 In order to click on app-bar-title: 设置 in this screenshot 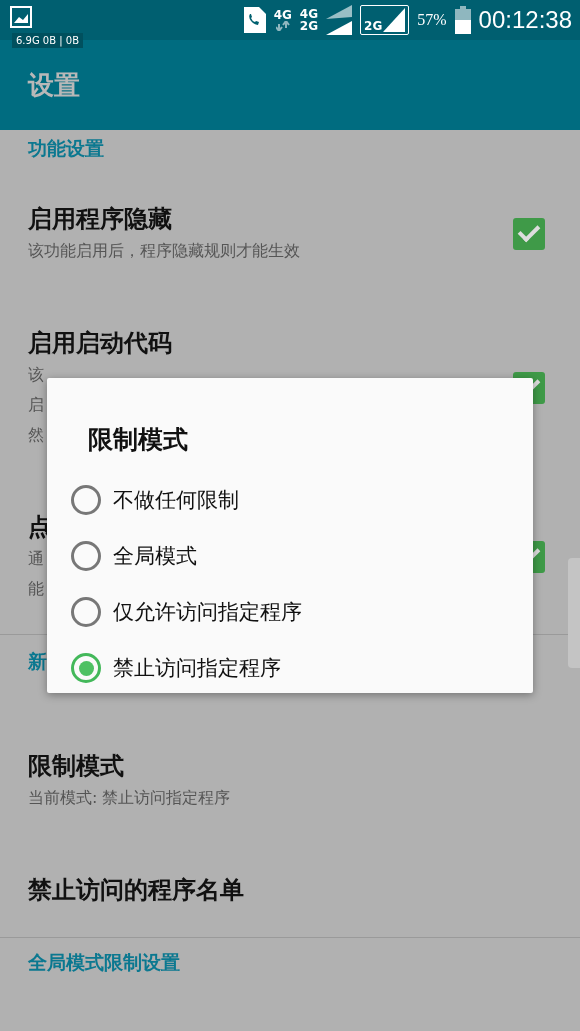, I will do `click(54, 85)`.